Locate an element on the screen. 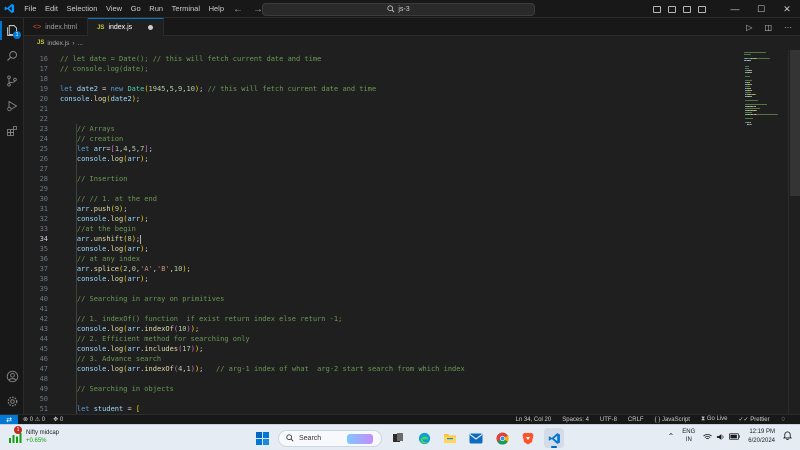  code-line: 33 //at the begin is located at coordinates (382, 229).